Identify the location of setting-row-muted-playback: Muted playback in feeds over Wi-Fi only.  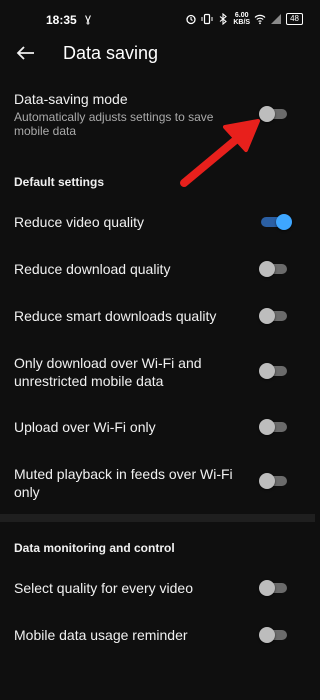
(157, 483).